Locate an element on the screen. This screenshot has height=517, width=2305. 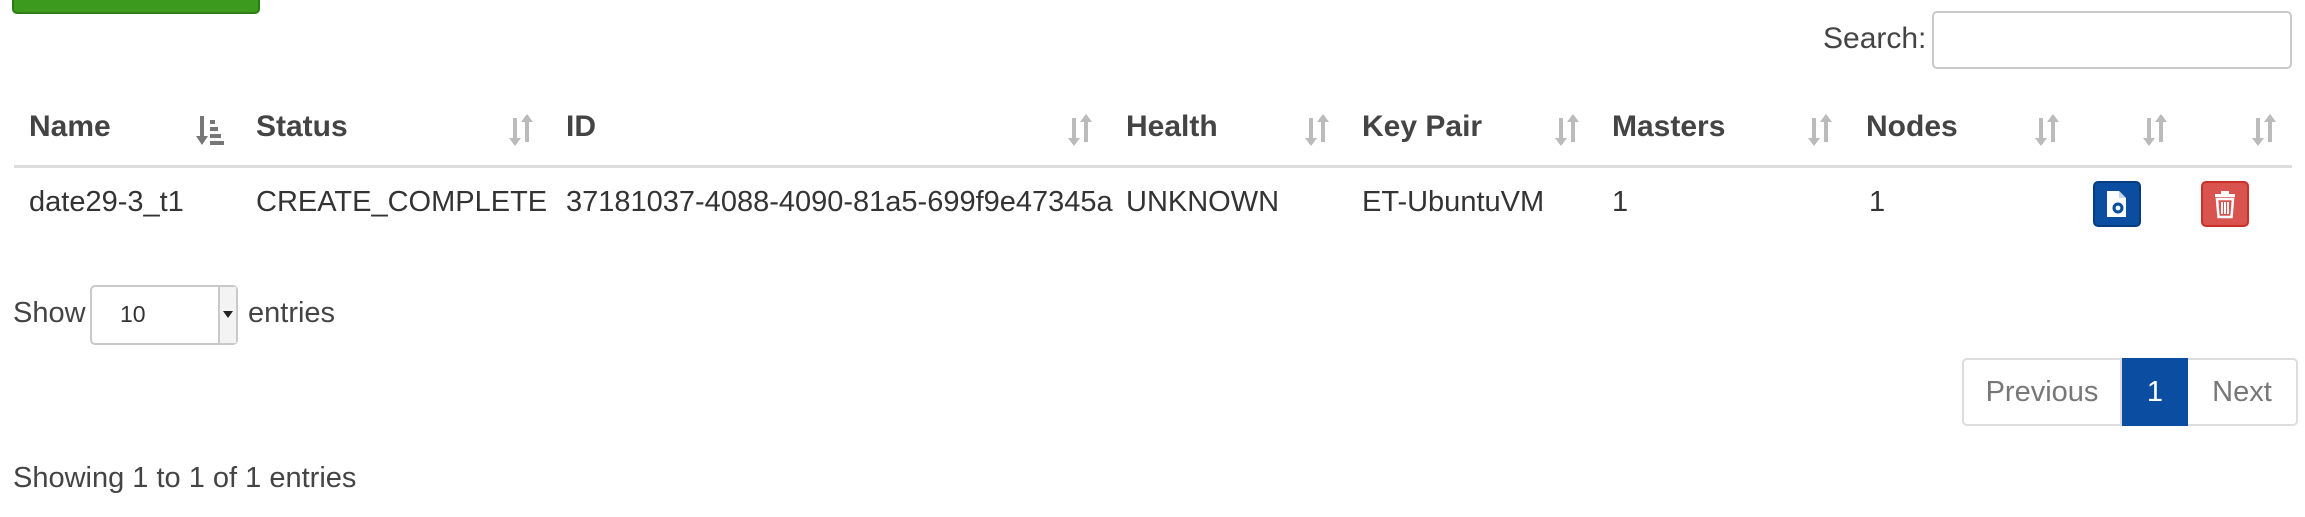
search-input is located at coordinates (2112, 40).